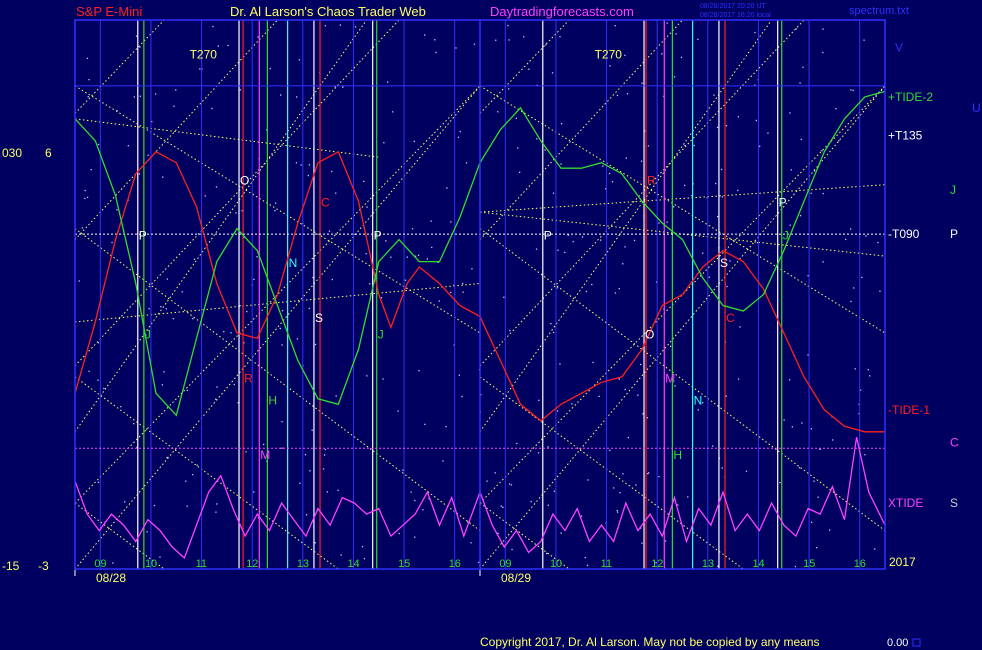  What do you see at coordinates (353, 564) in the screenshot?
I see `hour-tick-label: 14` at bounding box center [353, 564].